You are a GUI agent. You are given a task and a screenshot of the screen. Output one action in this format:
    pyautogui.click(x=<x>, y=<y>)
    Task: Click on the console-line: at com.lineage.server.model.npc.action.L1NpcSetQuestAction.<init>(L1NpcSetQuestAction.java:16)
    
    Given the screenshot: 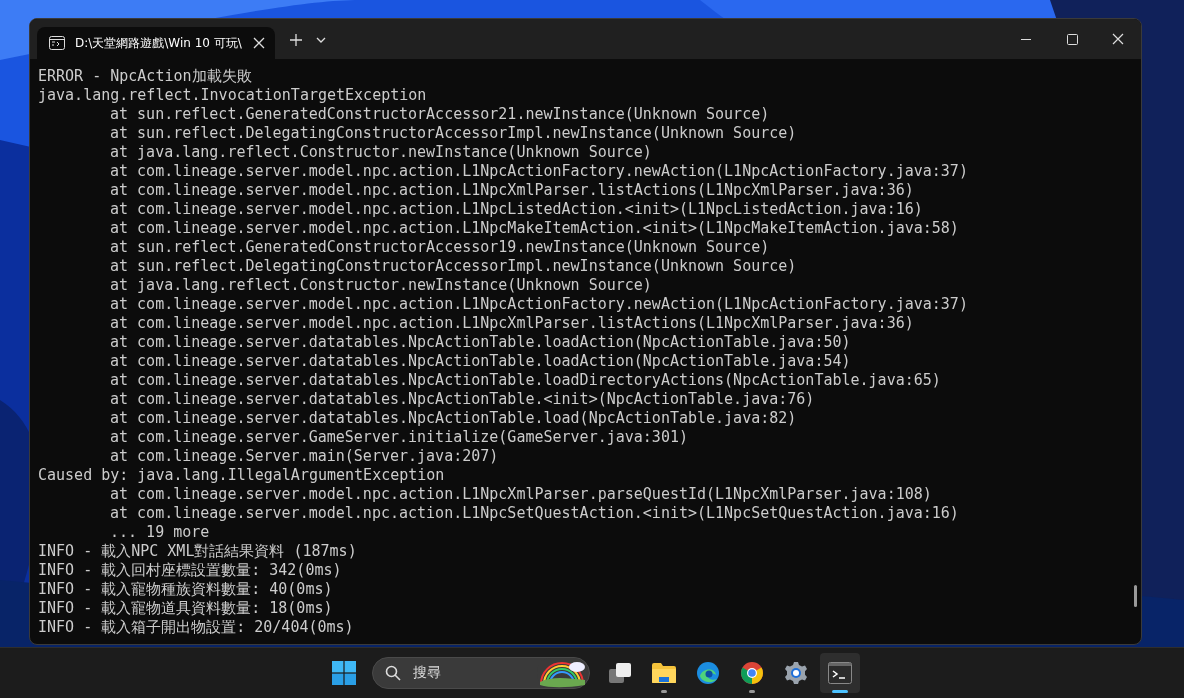 What is the action you would take?
    pyautogui.click(x=534, y=513)
    